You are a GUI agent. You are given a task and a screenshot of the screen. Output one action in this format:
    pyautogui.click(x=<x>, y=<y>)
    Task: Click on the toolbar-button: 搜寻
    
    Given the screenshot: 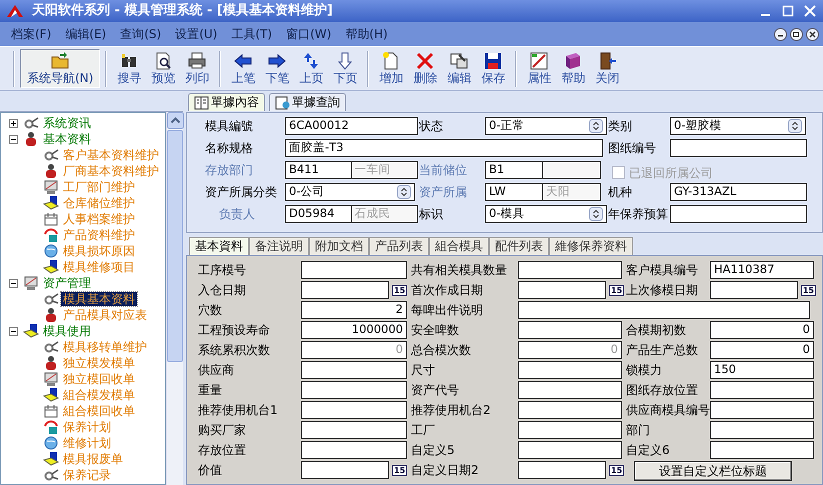 What is the action you would take?
    pyautogui.click(x=129, y=68)
    